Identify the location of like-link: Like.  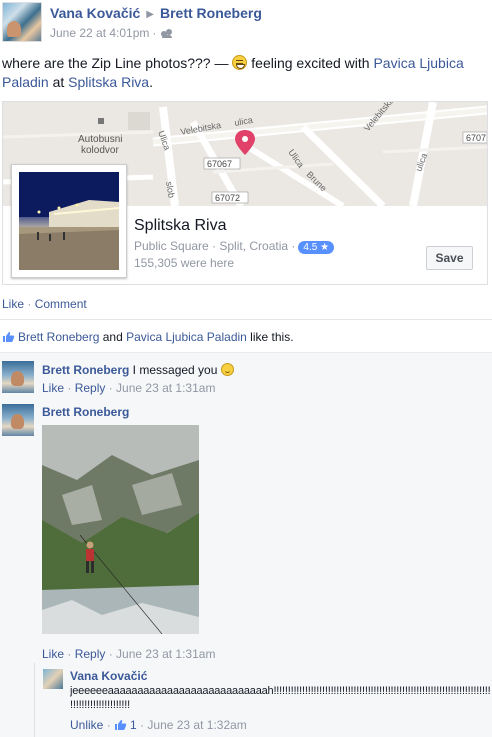
(13, 304).